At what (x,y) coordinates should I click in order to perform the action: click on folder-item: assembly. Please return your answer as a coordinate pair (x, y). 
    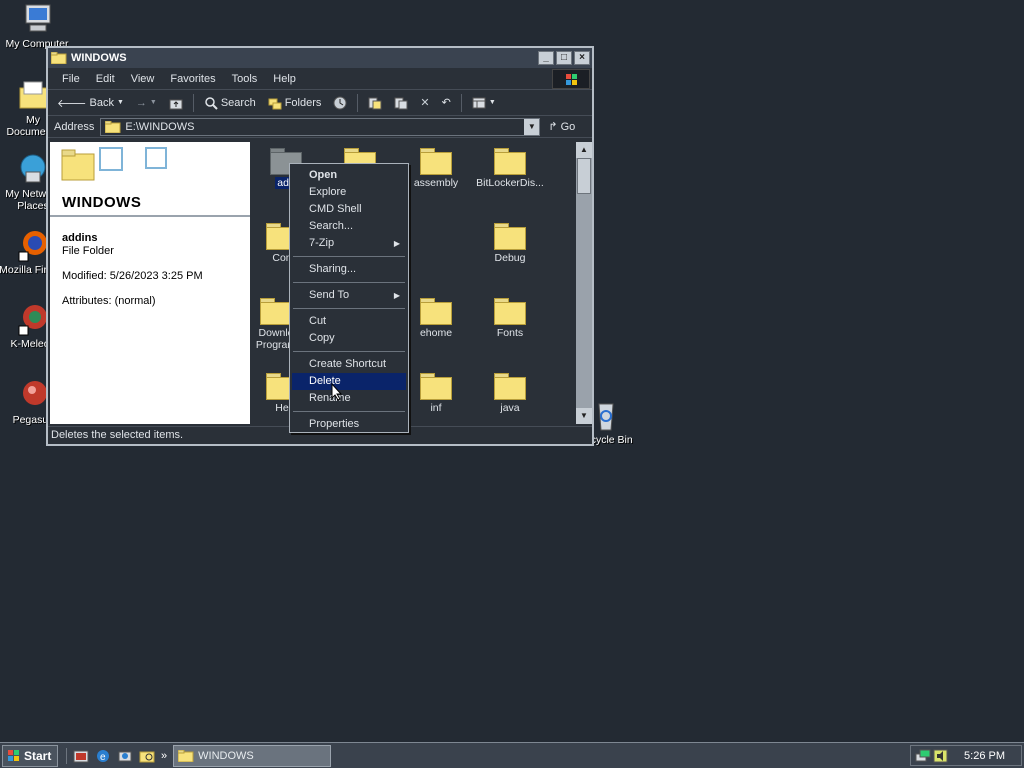
    Looking at the image, I should click on (436, 168).